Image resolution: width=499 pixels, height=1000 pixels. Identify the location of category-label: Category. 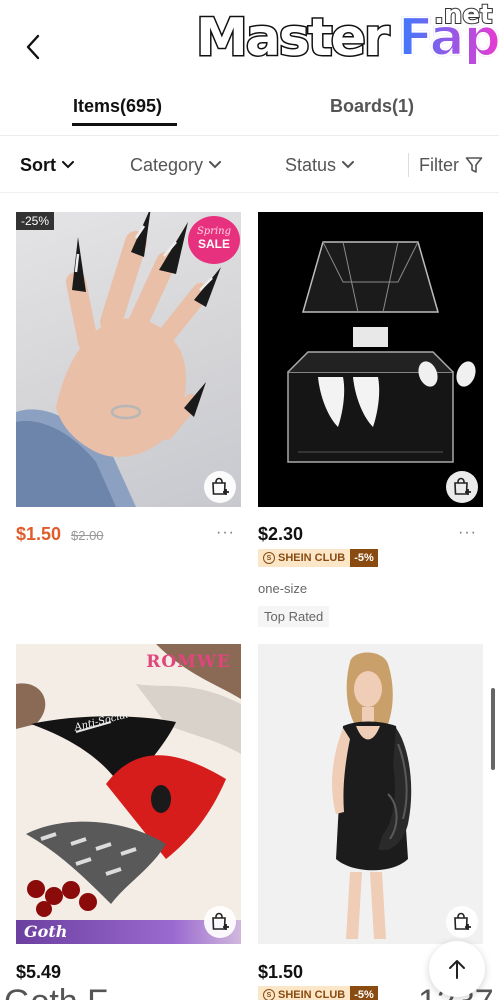
(167, 165).